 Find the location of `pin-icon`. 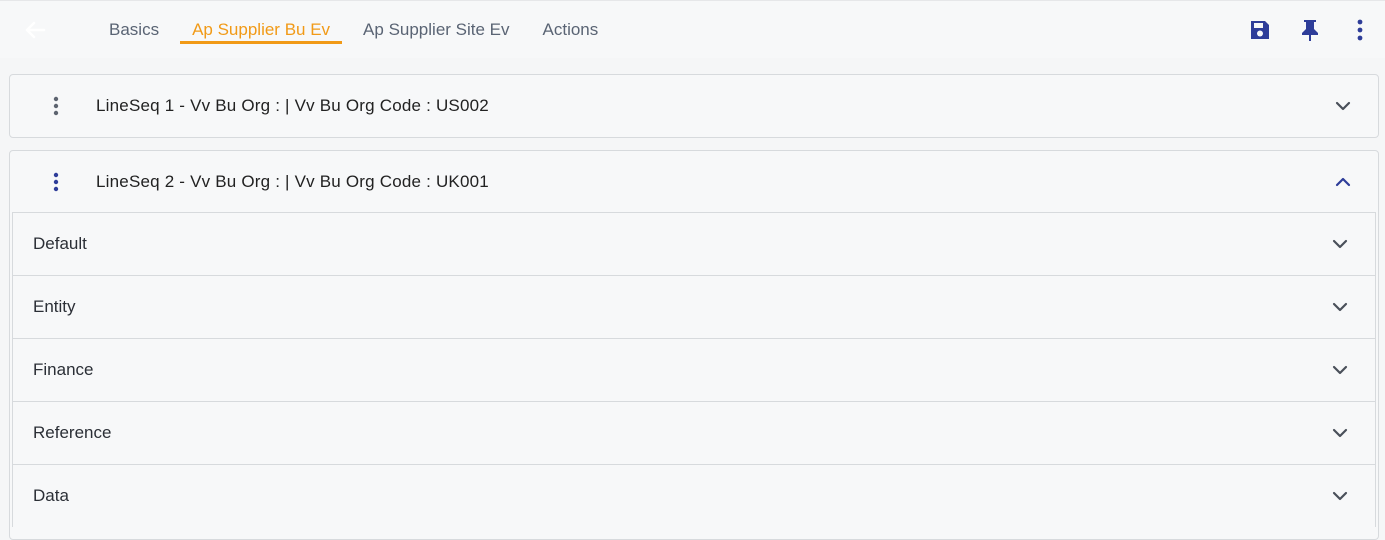

pin-icon is located at coordinates (1310, 30).